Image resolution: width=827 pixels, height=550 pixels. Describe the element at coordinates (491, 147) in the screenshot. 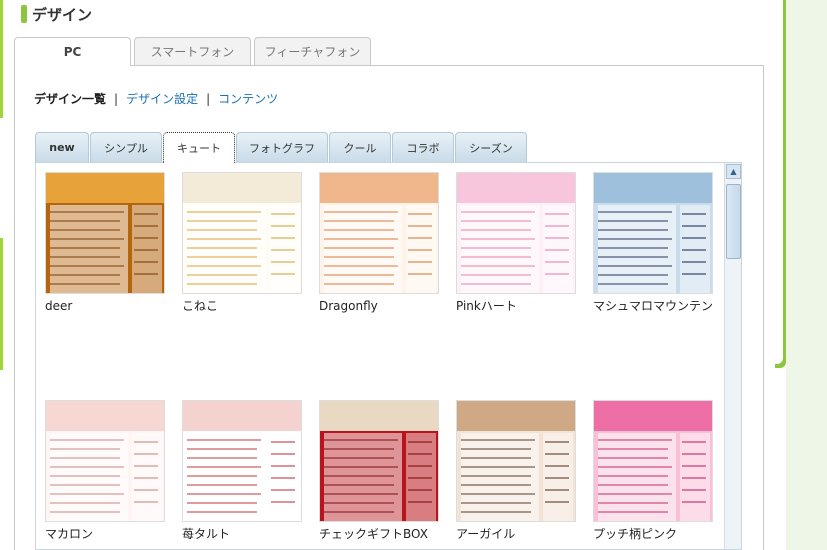

I see `tab-season: シーズン` at that location.